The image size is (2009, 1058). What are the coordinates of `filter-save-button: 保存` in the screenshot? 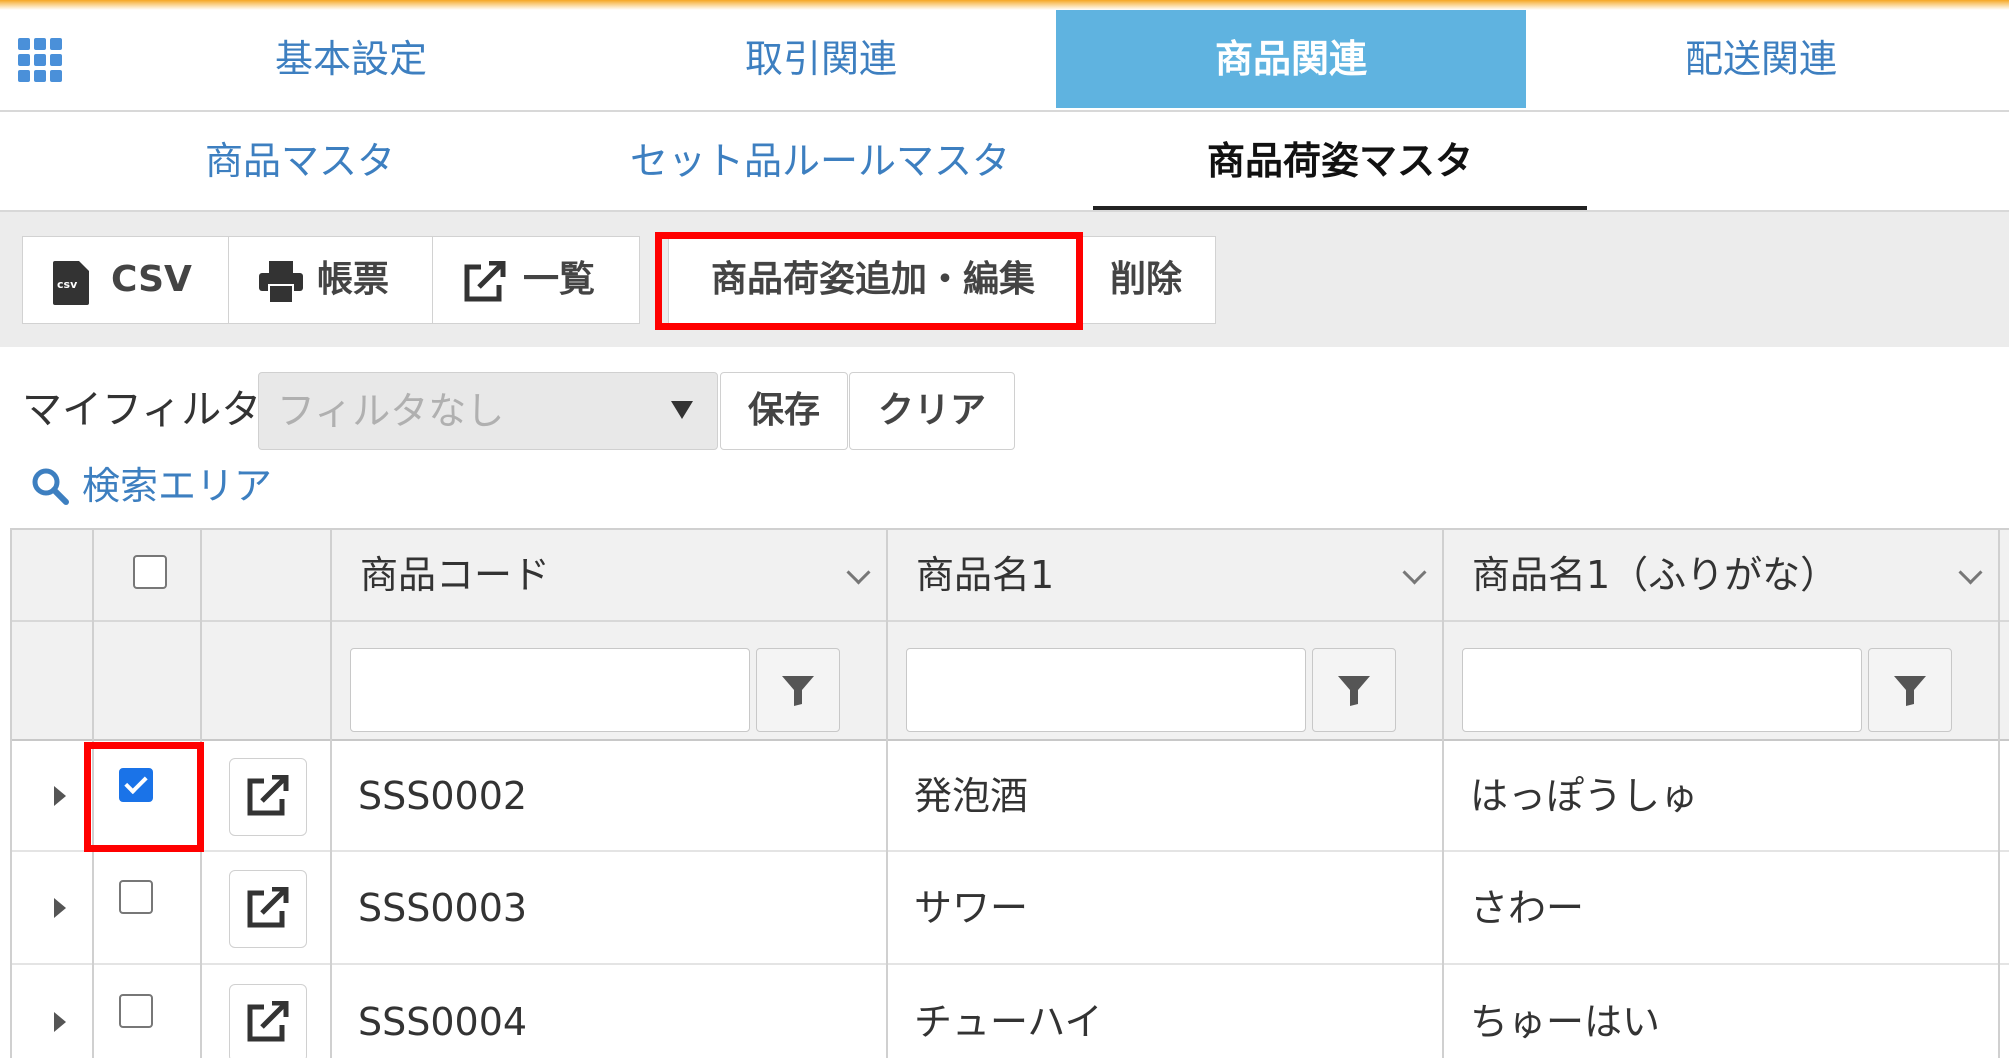 It's located at (784, 411).